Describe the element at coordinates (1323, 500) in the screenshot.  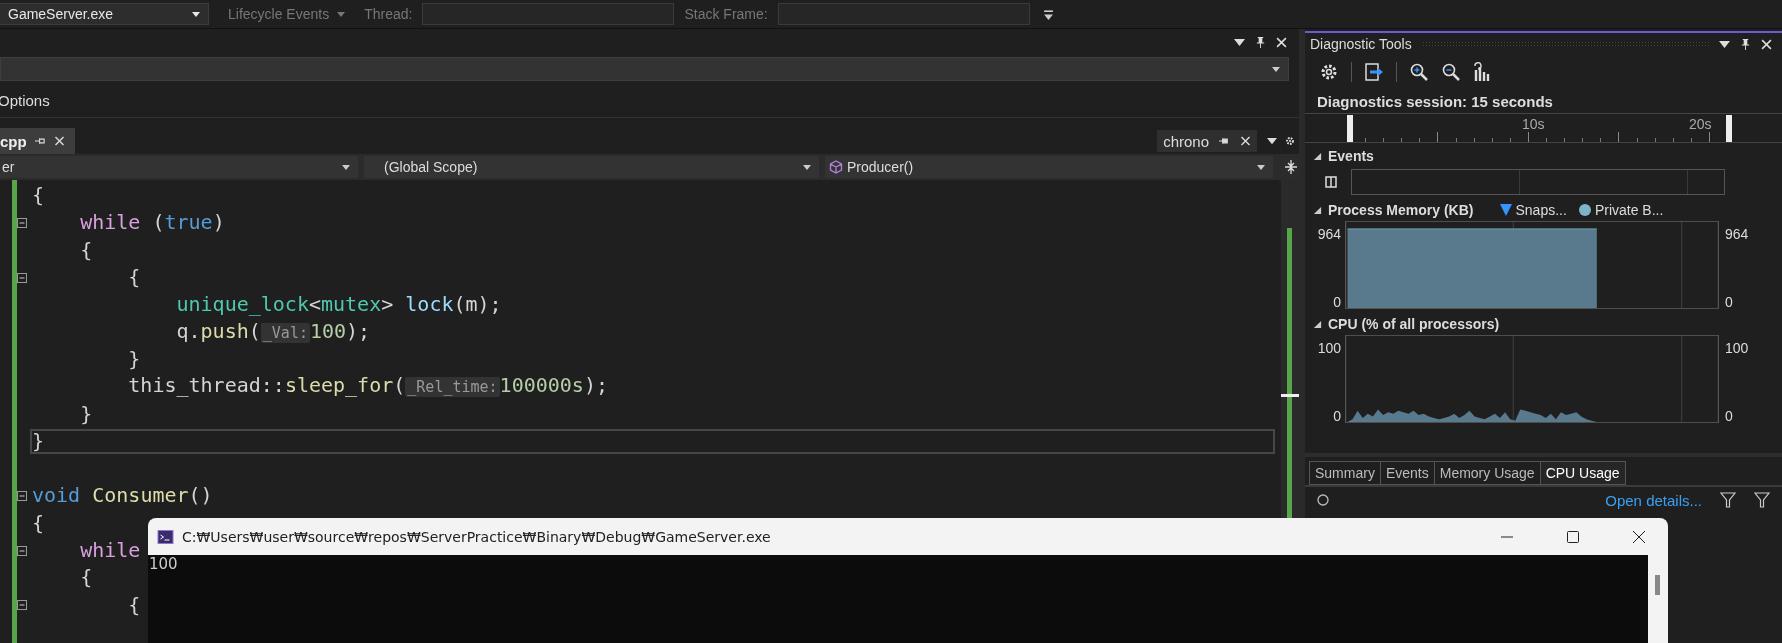
I see `record-icon` at that location.